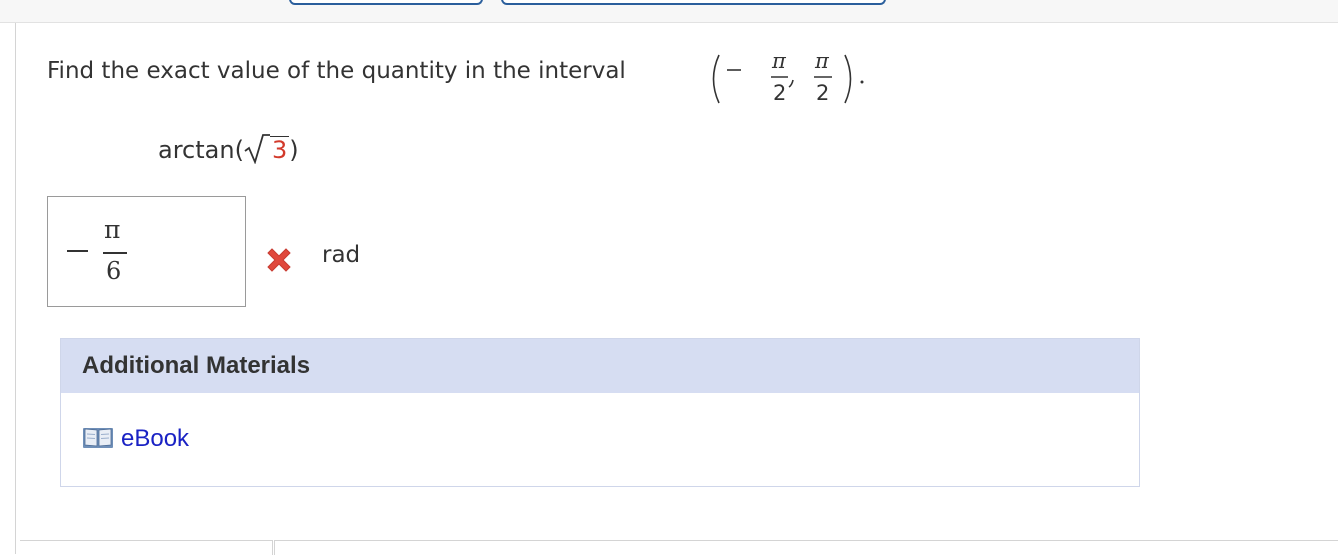  I want to click on interval-right-numerator: π, so click(822, 61).